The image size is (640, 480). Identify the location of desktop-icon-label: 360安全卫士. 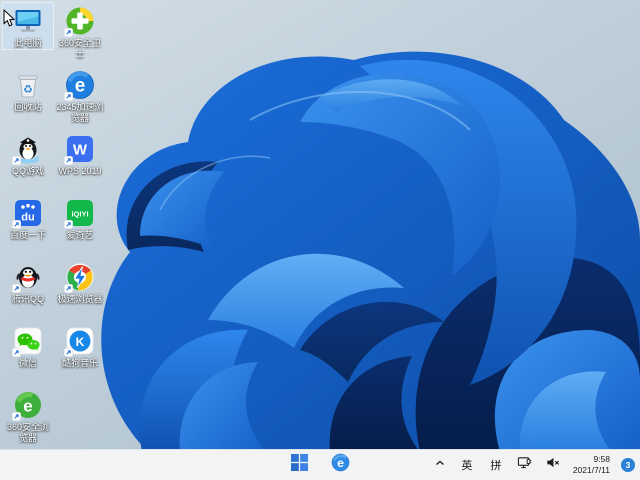
(80, 48).